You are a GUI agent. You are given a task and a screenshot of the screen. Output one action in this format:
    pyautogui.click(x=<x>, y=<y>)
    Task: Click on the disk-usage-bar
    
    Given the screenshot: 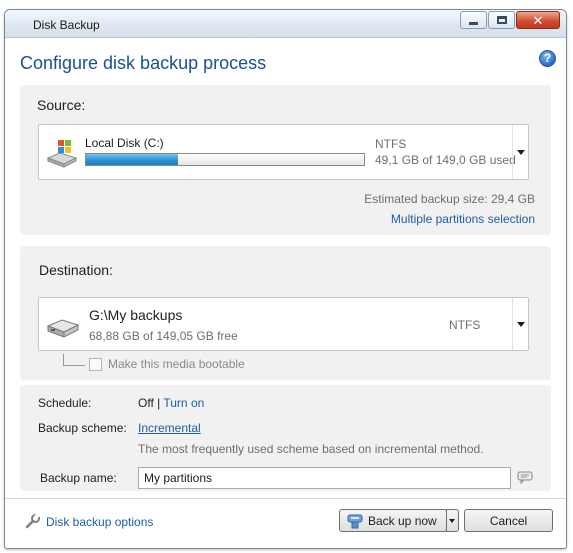 What is the action you would take?
    pyautogui.click(x=225, y=159)
    